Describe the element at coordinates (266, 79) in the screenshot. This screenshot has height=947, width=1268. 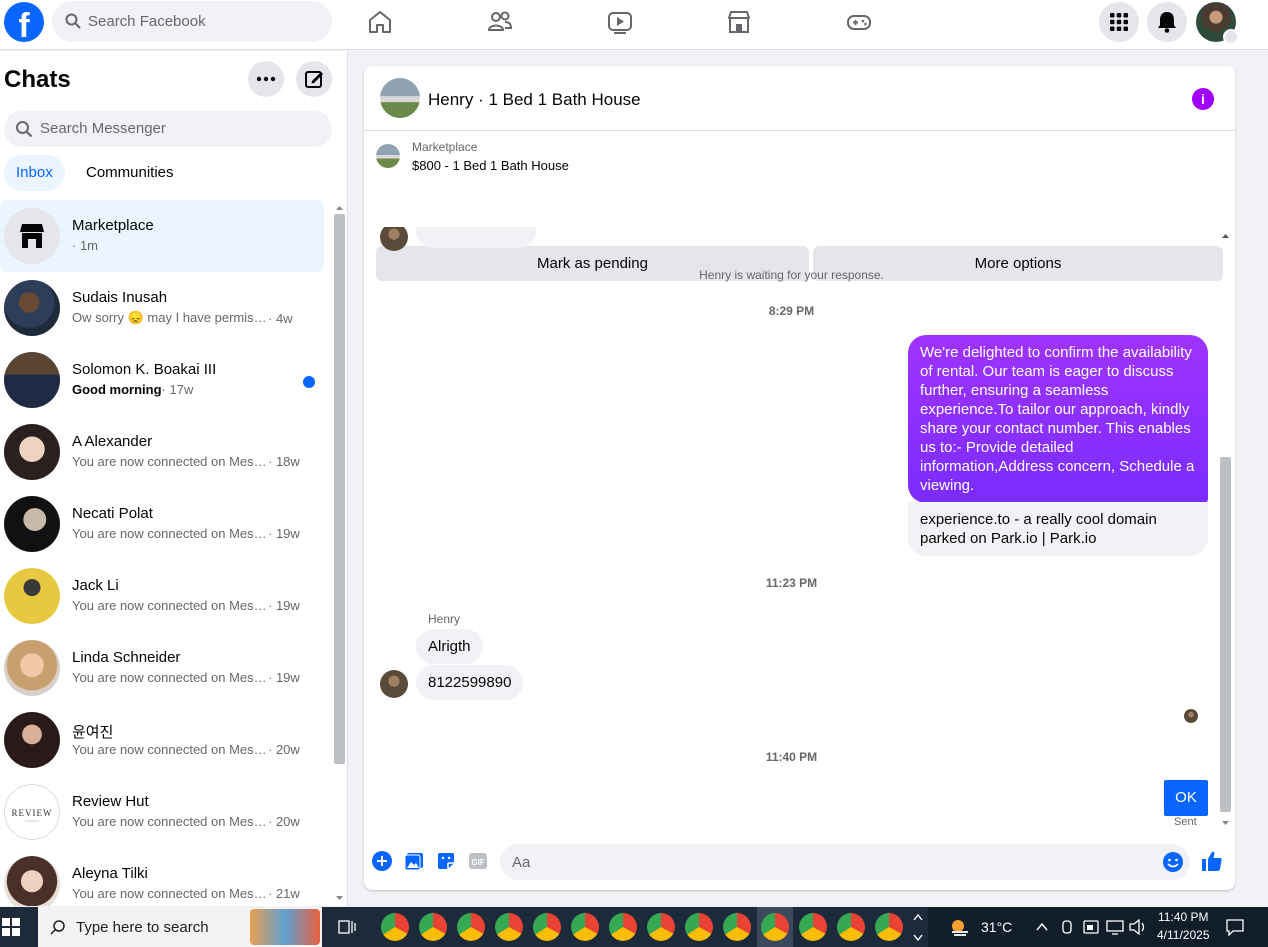
I see `chat-options-button` at that location.